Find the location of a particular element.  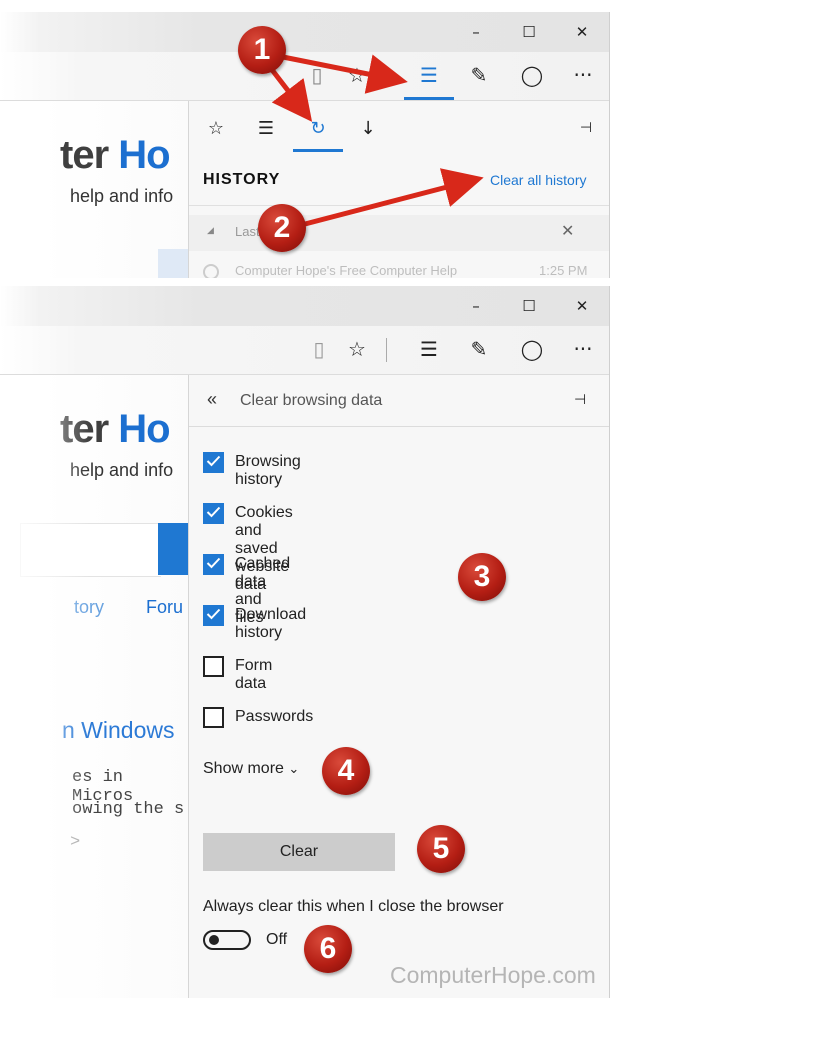

step-marker-3: 3 is located at coordinates (482, 577).